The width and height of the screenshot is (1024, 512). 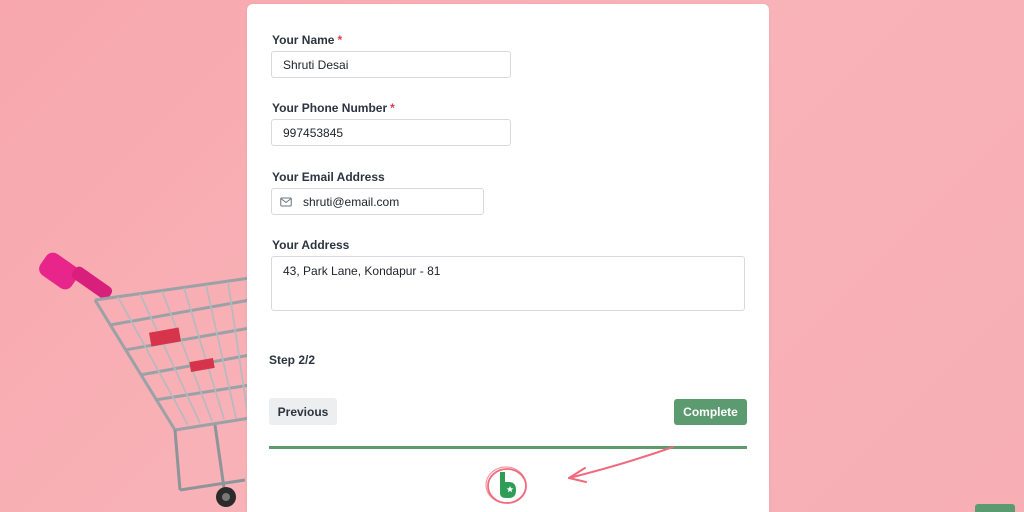 What do you see at coordinates (292, 360) in the screenshot?
I see `step-indicator: Step 2/2` at bounding box center [292, 360].